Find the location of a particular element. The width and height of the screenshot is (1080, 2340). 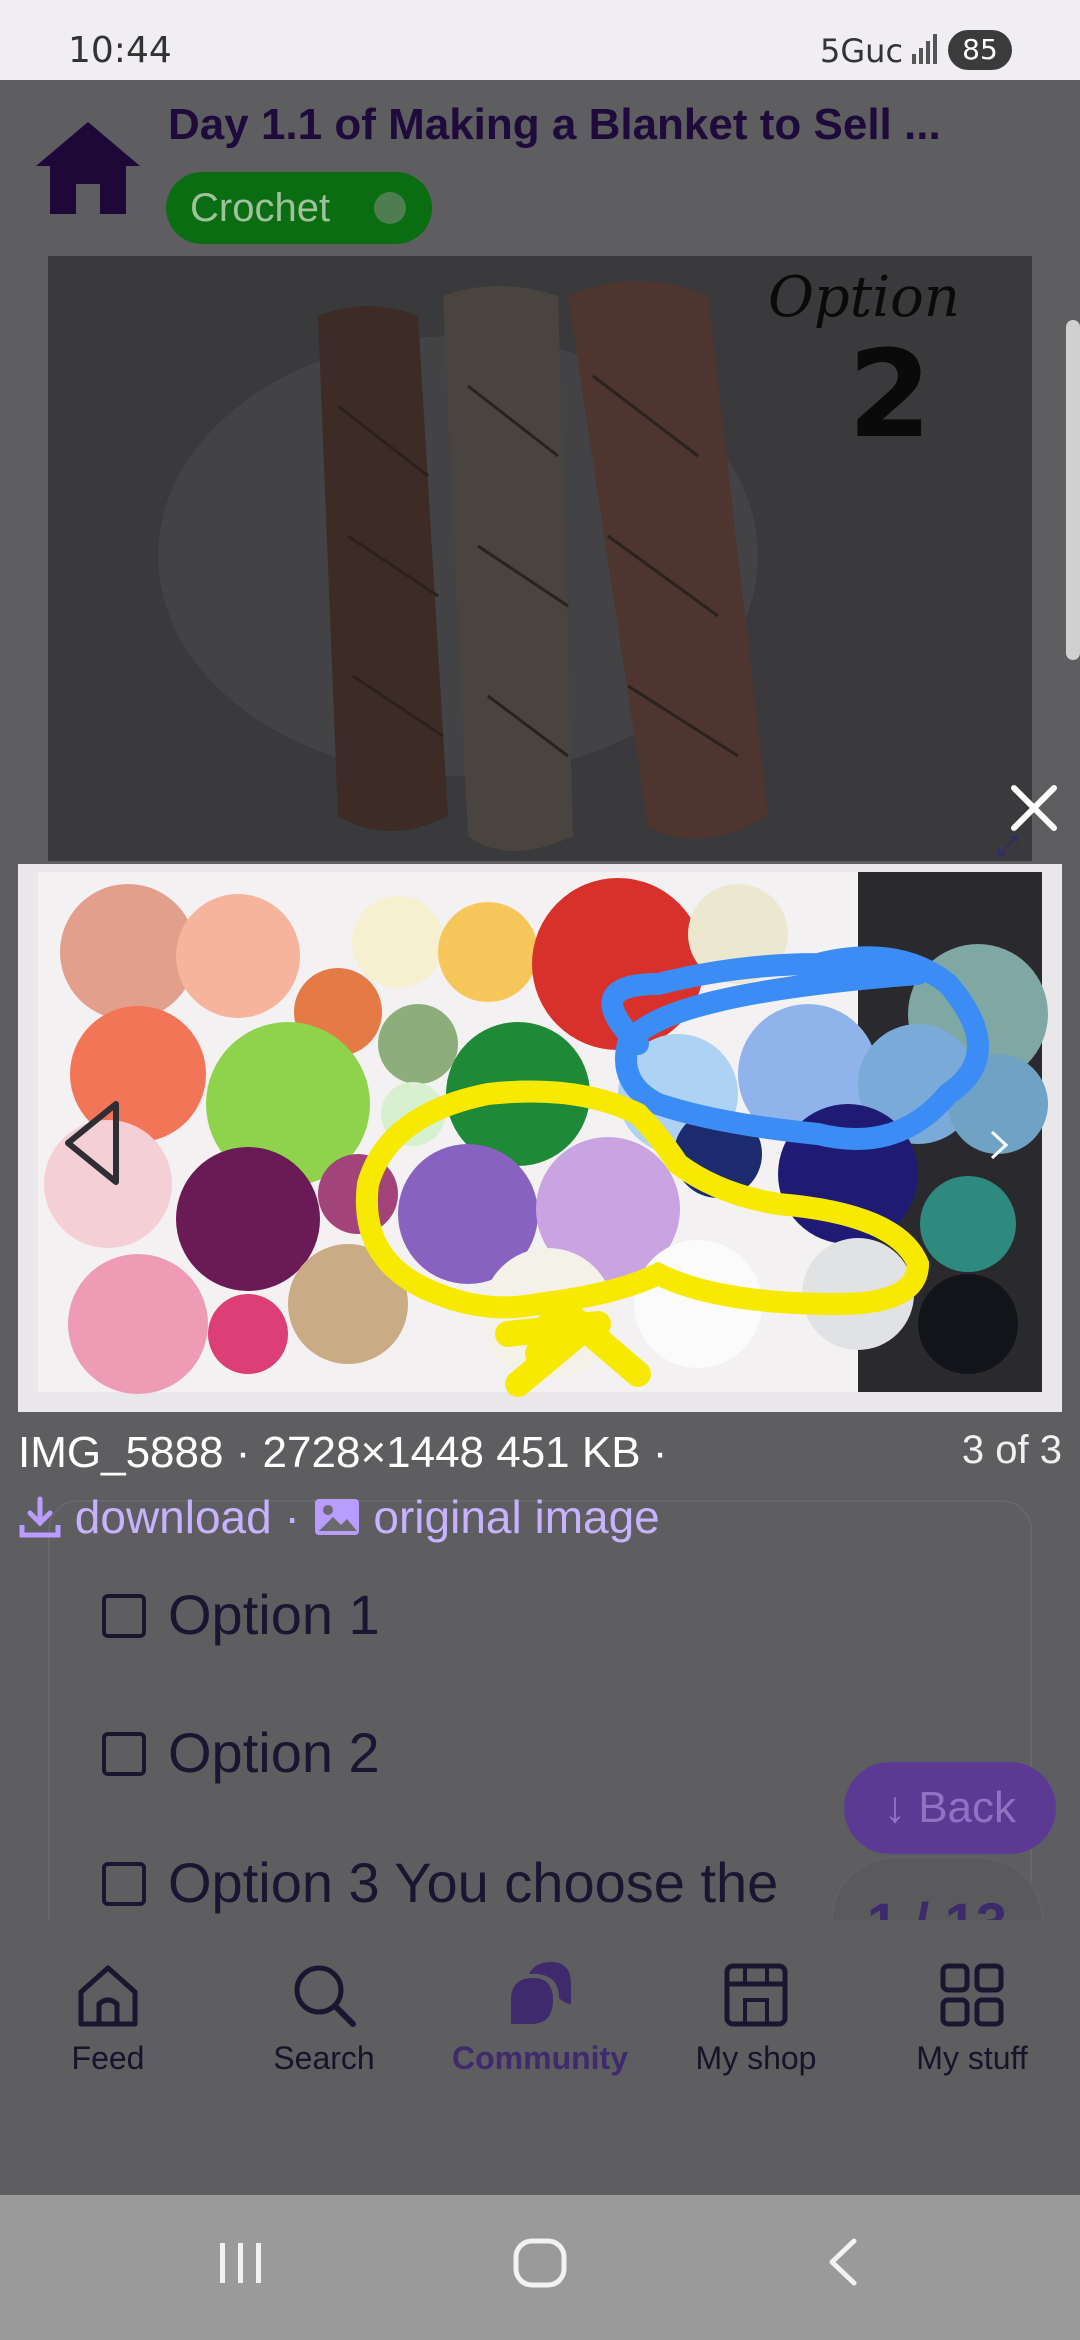

image-links: download · original image is located at coordinates (339, 1515).